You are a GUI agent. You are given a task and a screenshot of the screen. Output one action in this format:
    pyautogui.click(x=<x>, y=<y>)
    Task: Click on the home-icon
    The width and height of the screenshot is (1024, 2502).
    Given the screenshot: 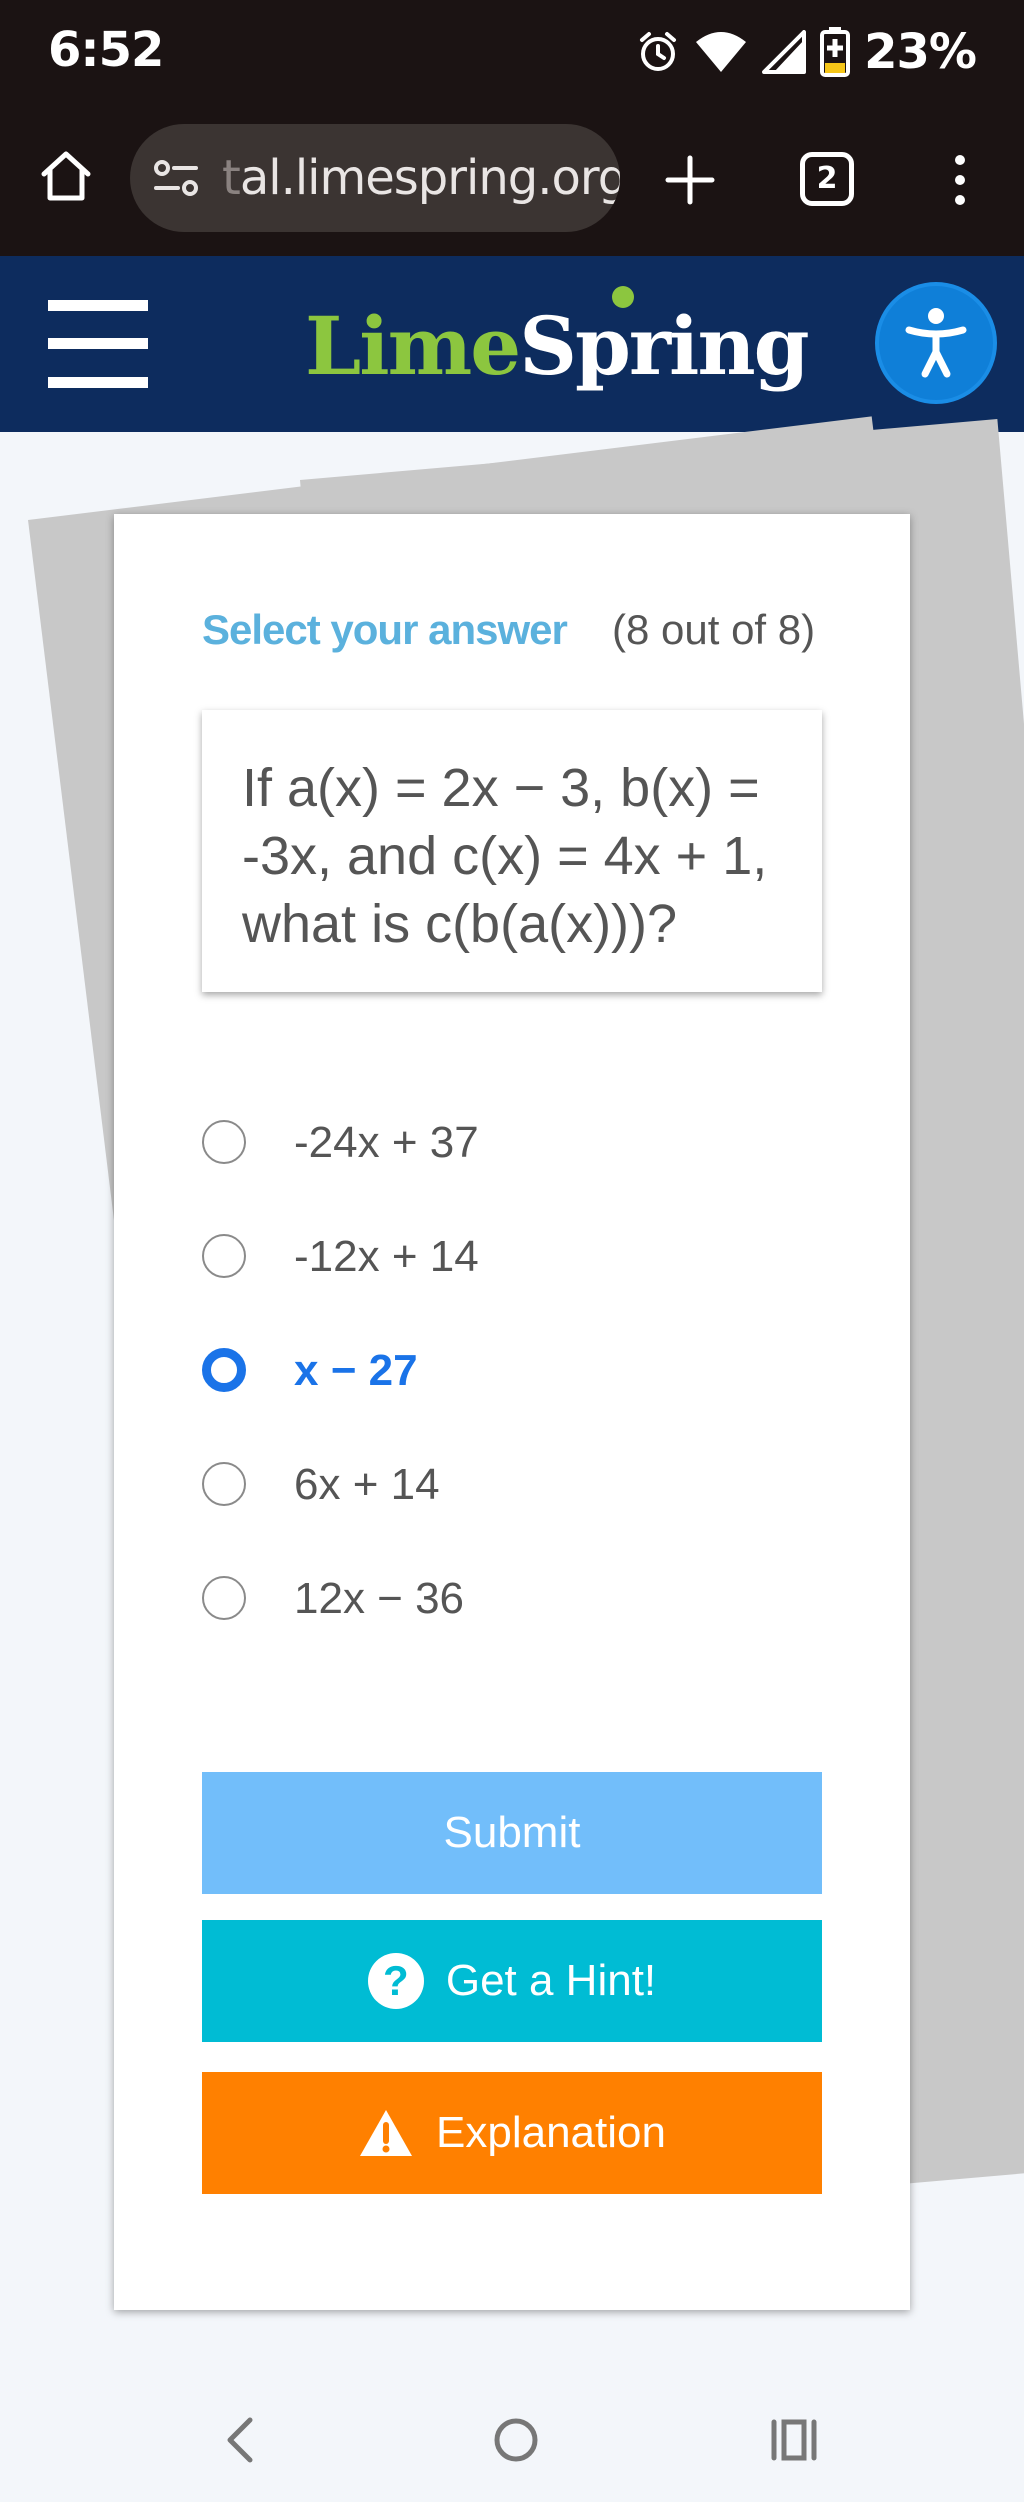 What is the action you would take?
    pyautogui.click(x=66, y=176)
    